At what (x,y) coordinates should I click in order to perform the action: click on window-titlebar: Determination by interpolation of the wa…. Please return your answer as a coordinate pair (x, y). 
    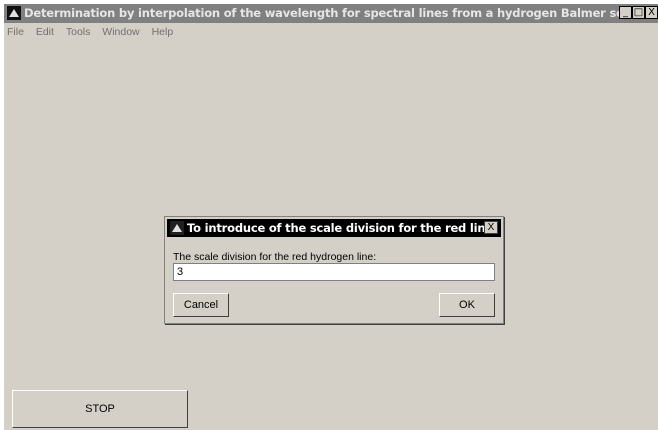
    Looking at the image, I should click on (331, 13).